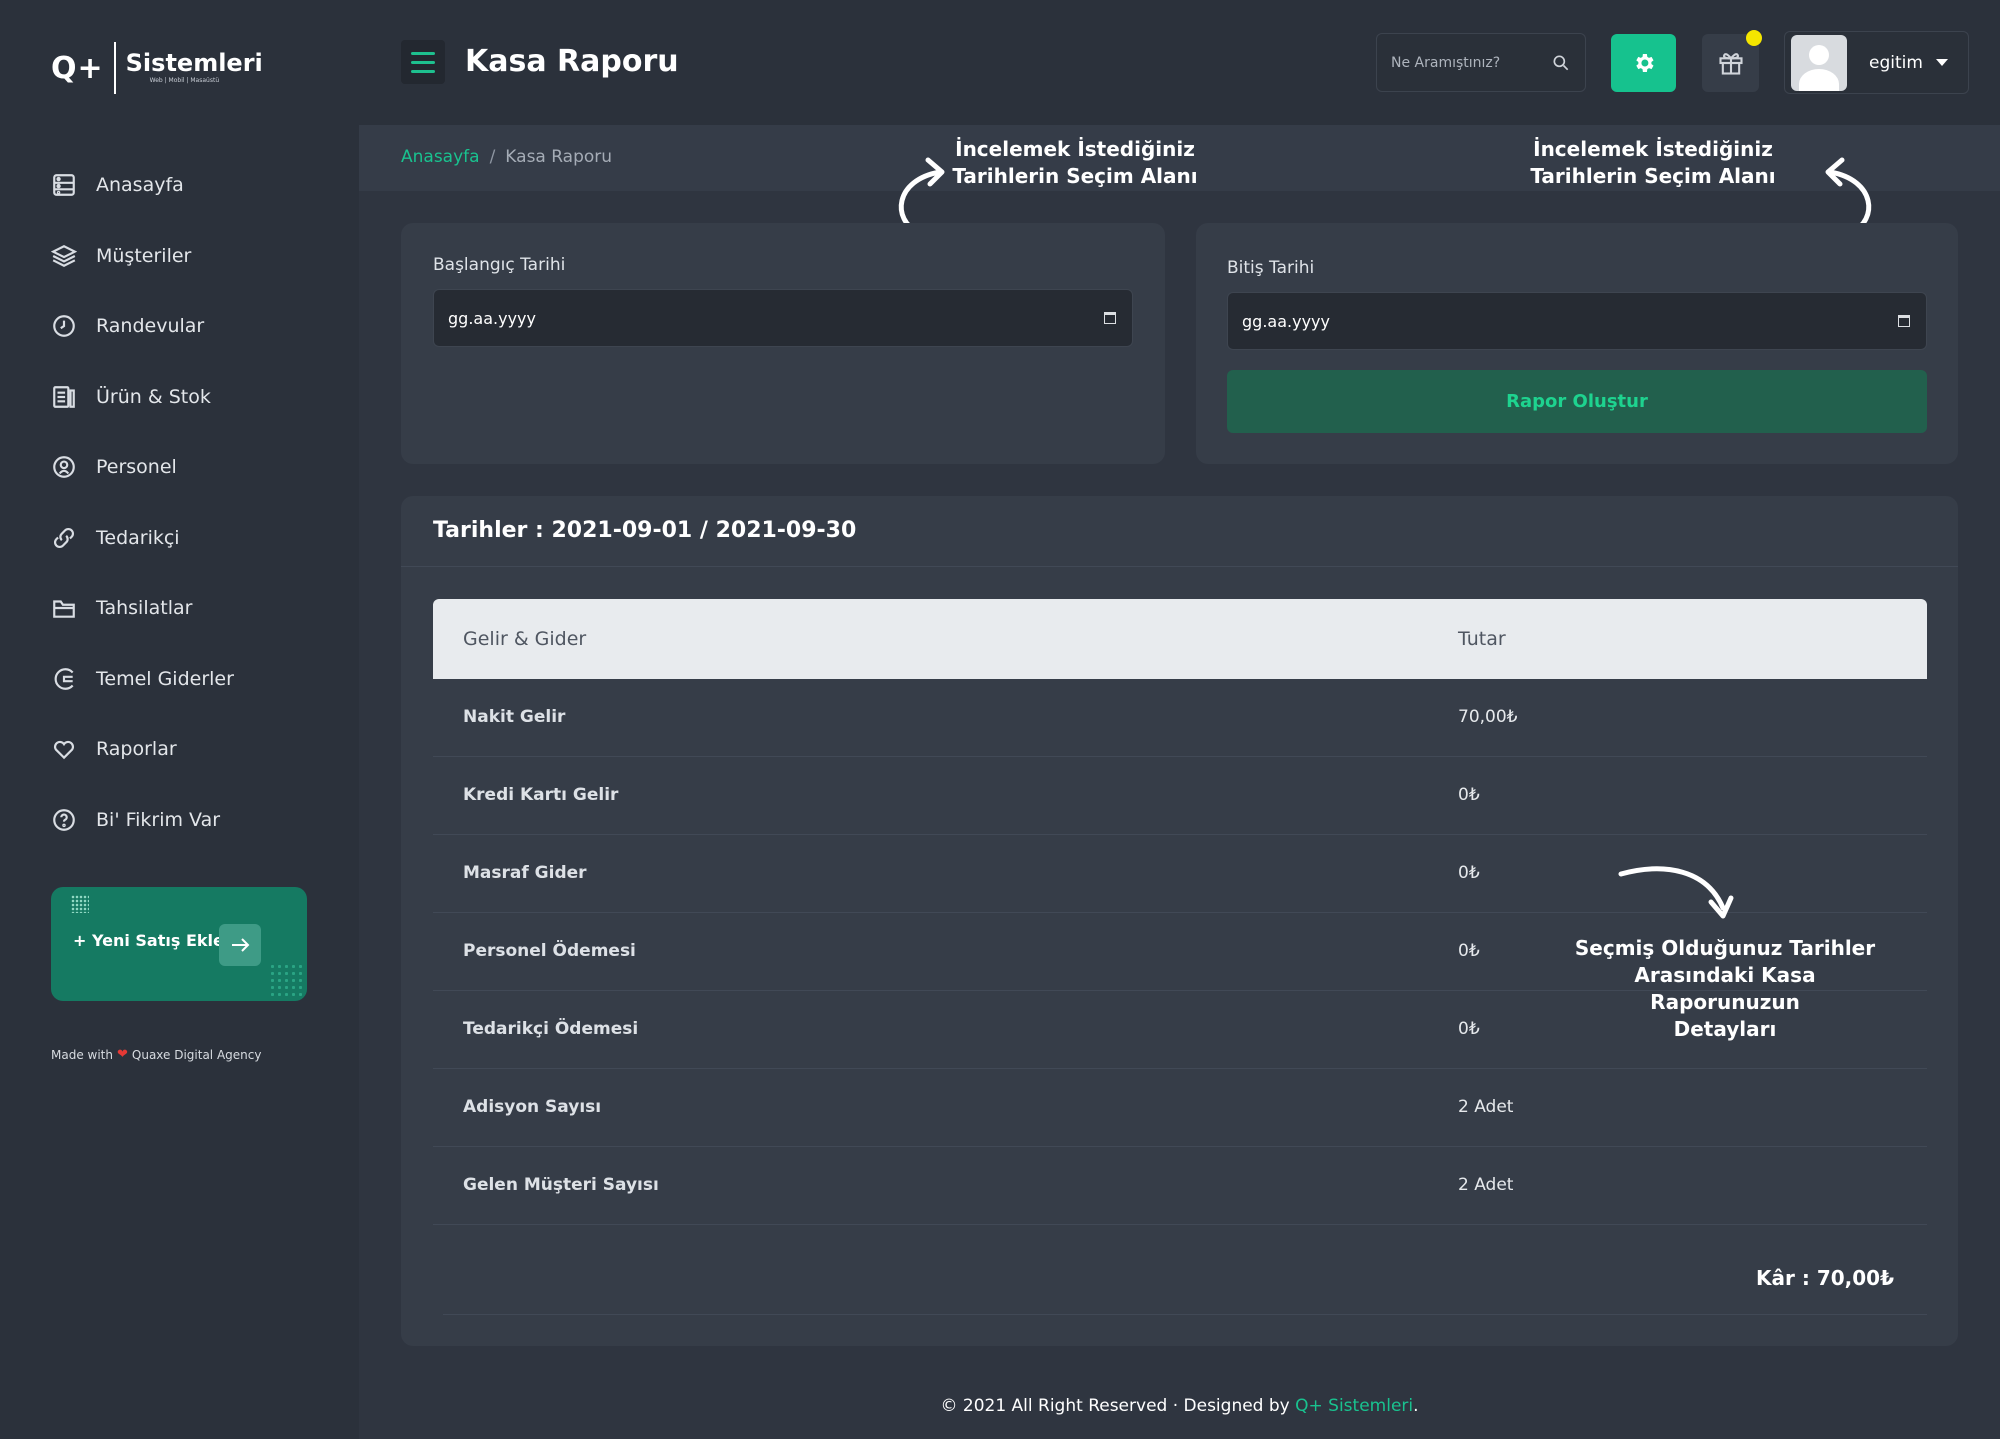  Describe the element at coordinates (492, 318) in the screenshot. I see `start-date-value: gg.aa.yyyy` at that location.